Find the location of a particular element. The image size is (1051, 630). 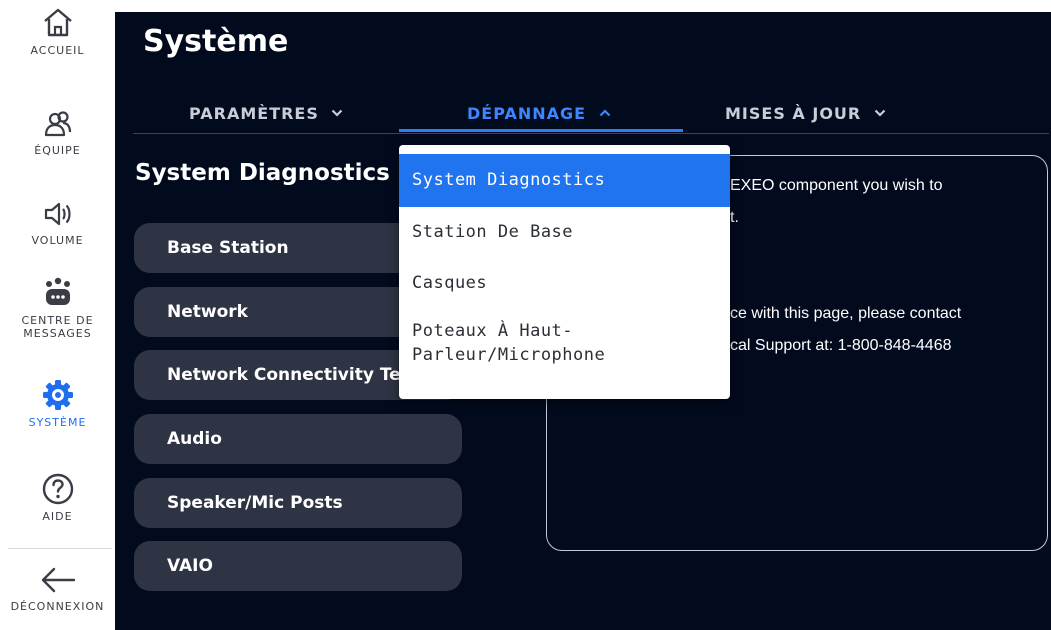

home-icon is located at coordinates (57, 22).